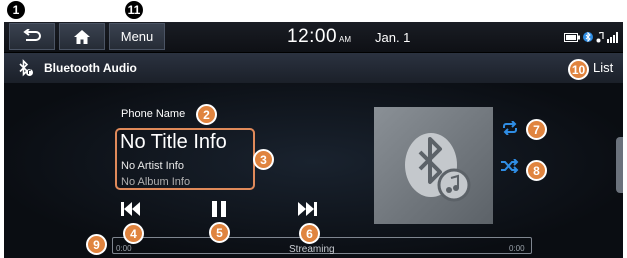  Describe the element at coordinates (90, 68) in the screenshot. I see `page-title: Bluetooth Audio` at that location.